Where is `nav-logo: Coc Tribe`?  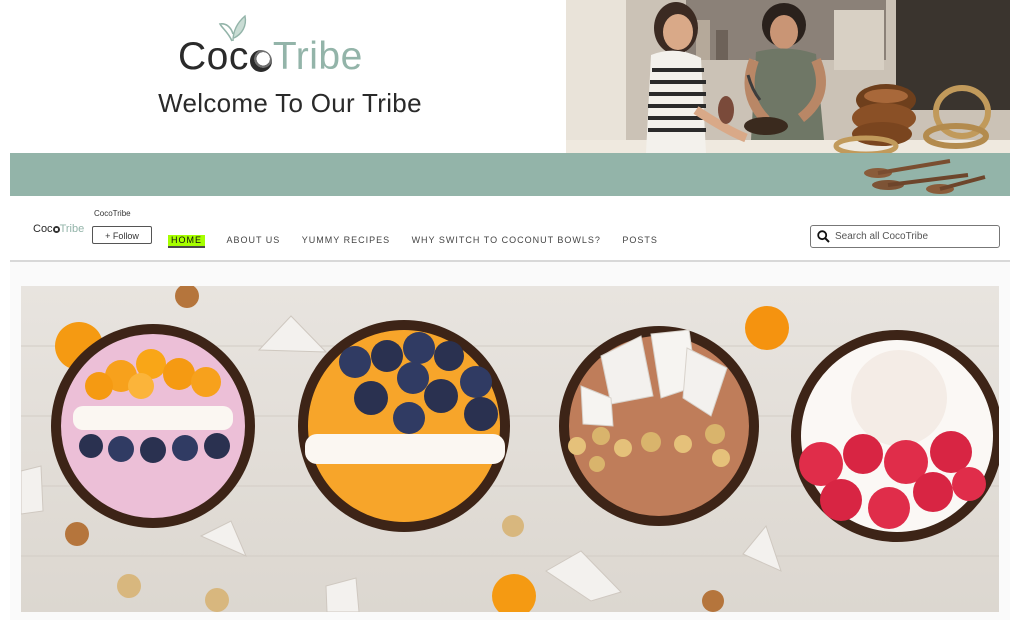 nav-logo: Coc Tribe is located at coordinates (58, 229).